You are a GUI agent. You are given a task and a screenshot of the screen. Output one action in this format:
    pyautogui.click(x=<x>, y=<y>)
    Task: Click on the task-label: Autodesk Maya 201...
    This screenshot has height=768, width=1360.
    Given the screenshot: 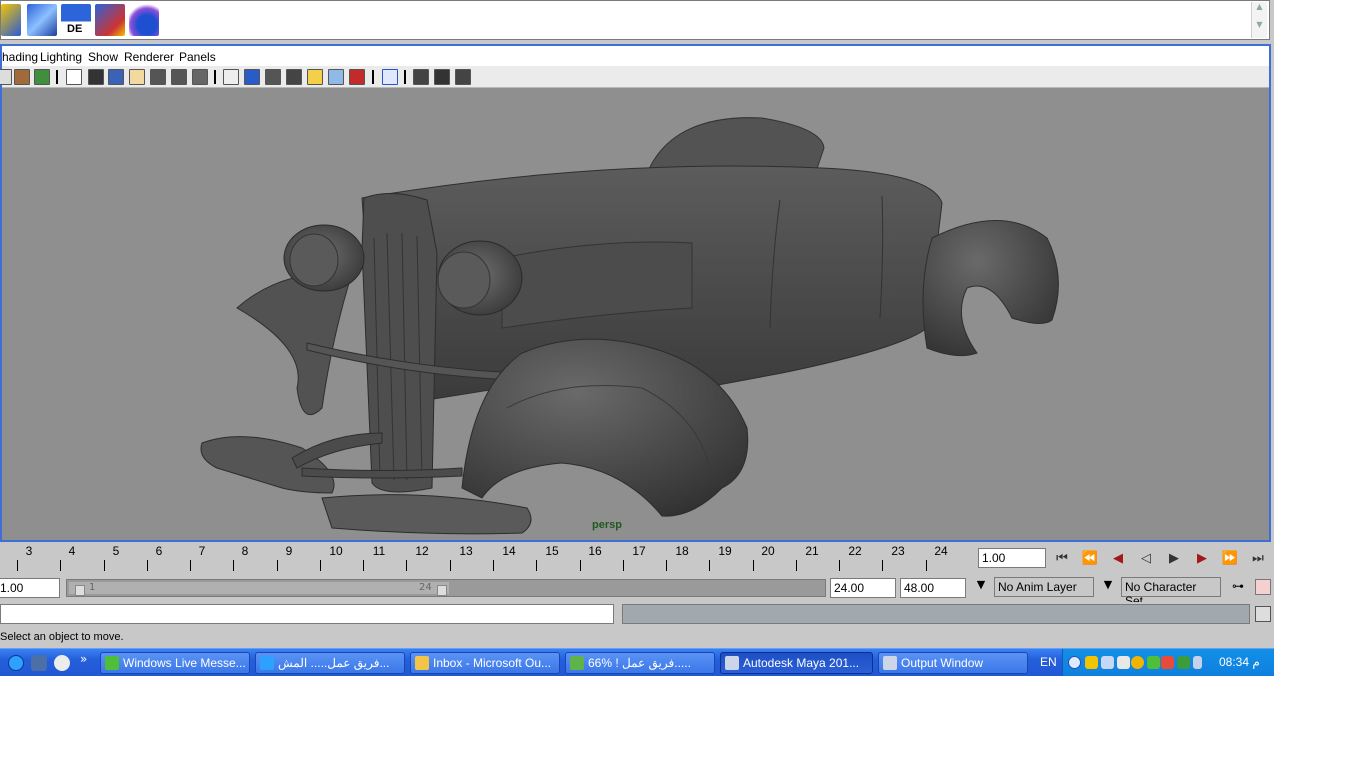 What is the action you would take?
    pyautogui.click(x=801, y=663)
    